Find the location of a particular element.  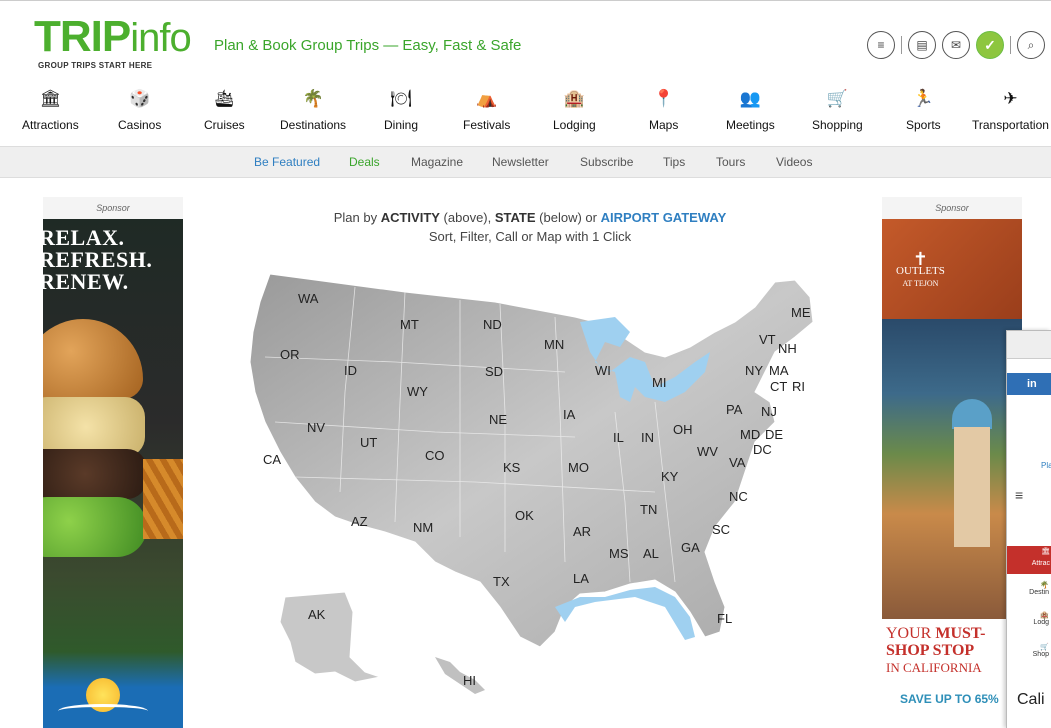

state-ne: NE is located at coordinates (498, 419).